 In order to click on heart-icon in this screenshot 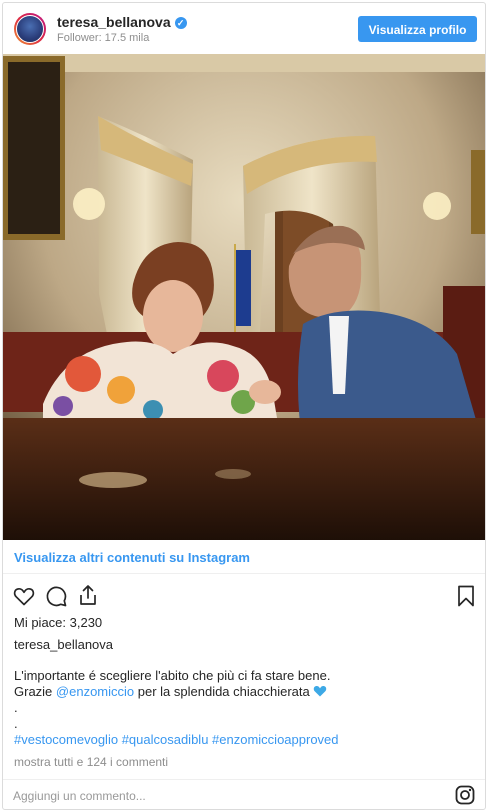, I will do `click(24, 596)`.